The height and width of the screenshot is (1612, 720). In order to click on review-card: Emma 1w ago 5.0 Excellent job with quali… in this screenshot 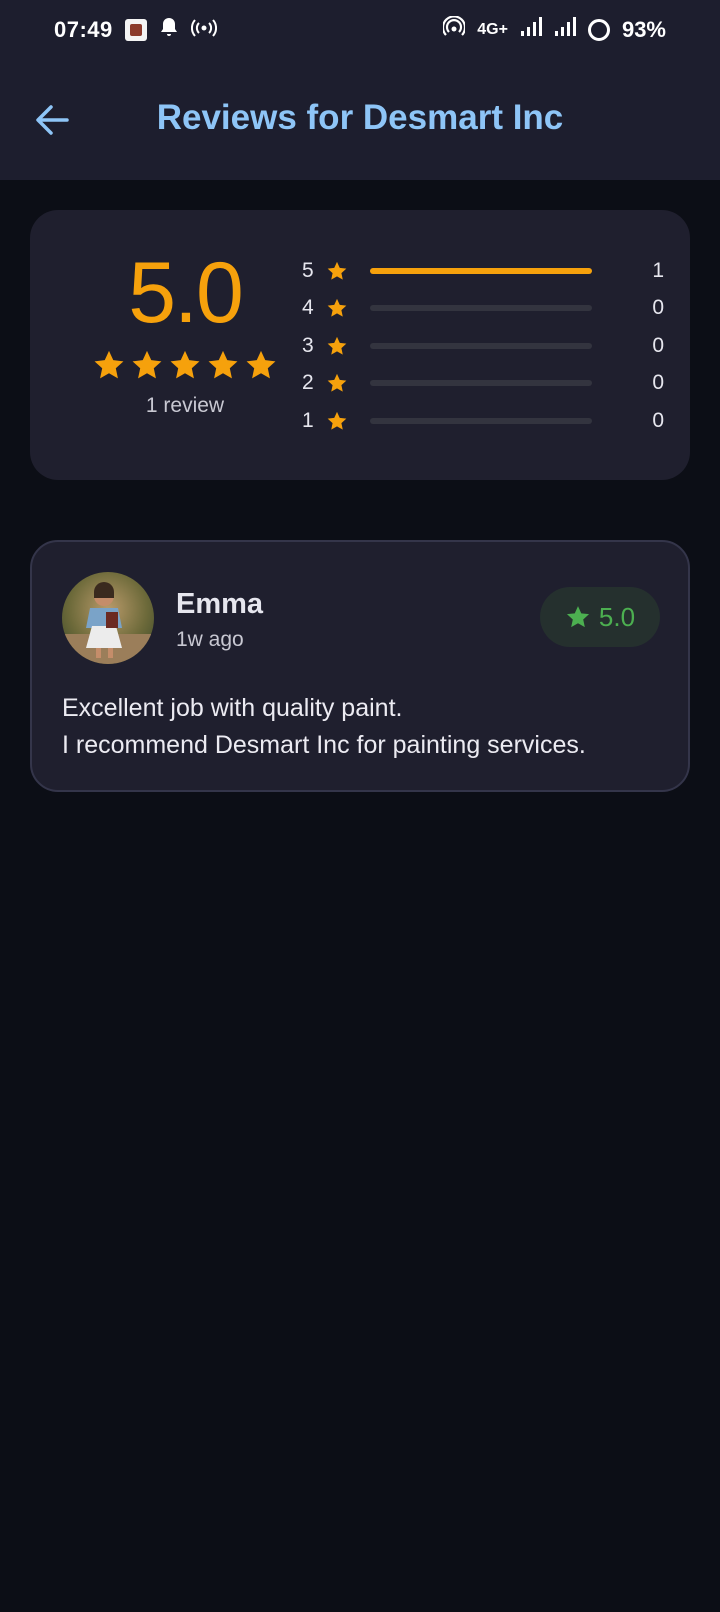, I will do `click(360, 666)`.